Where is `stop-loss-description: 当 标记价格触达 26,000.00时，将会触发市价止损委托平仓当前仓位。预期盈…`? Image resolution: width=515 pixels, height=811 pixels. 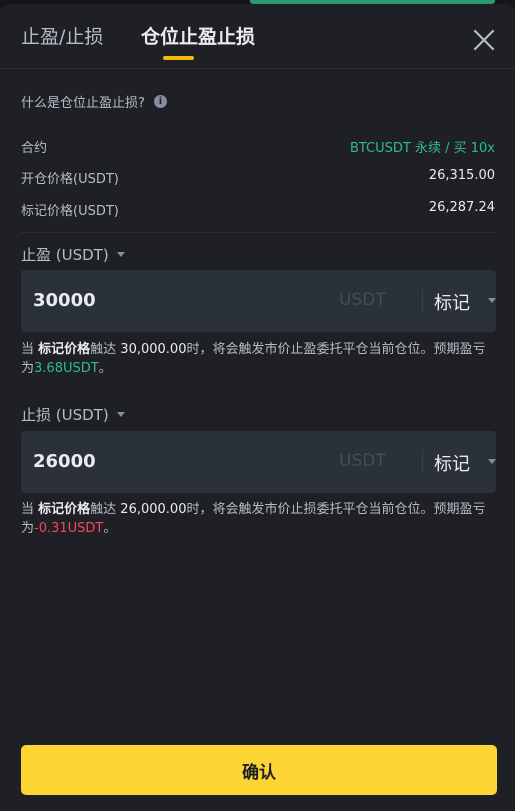 stop-loss-description: 当 标记价格触达 26,000.00时，将会触发市价止损委托平仓当前仓位。预期盈… is located at coordinates (259, 519).